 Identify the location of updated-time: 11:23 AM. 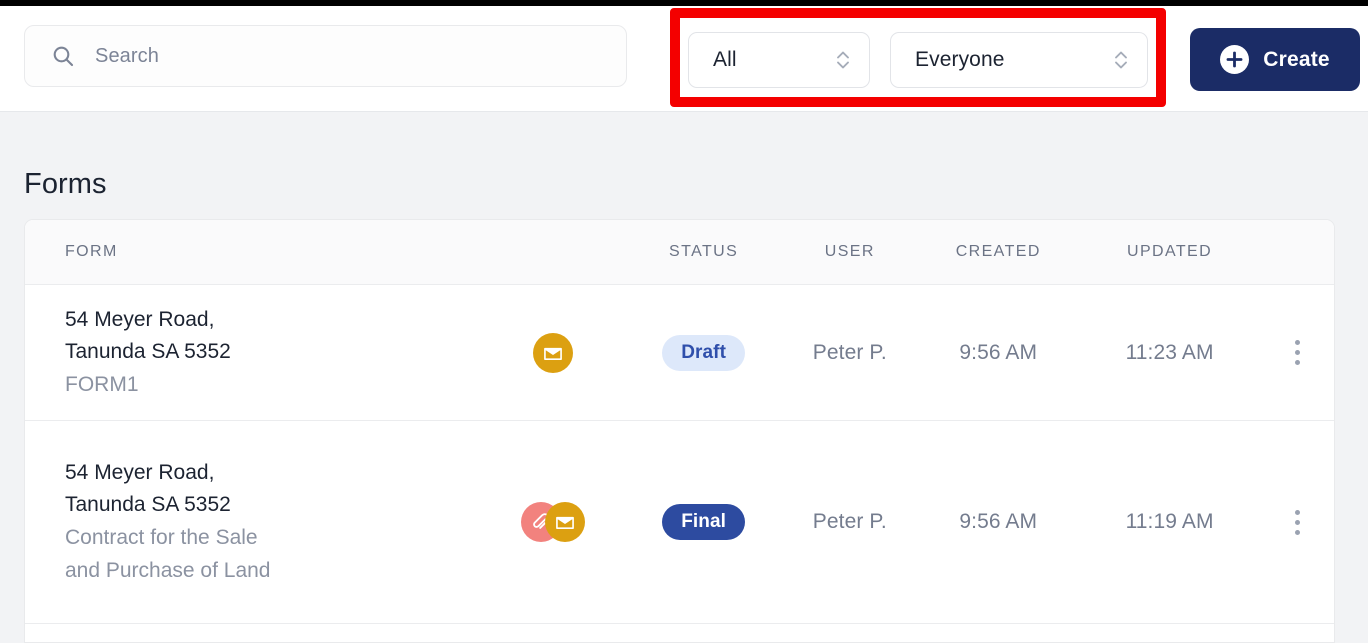
(1169, 352).